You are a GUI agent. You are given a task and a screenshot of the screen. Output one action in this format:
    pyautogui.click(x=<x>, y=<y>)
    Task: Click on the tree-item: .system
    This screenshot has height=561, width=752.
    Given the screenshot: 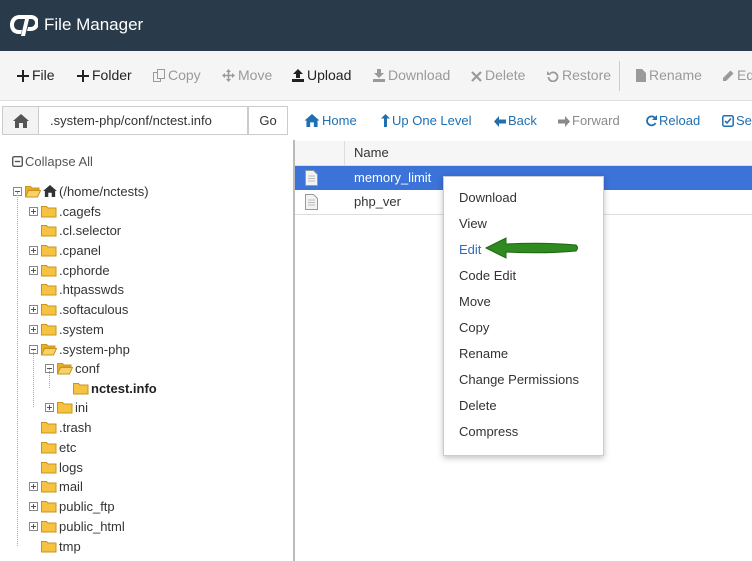 What is the action you would take?
    pyautogui.click(x=66, y=330)
    